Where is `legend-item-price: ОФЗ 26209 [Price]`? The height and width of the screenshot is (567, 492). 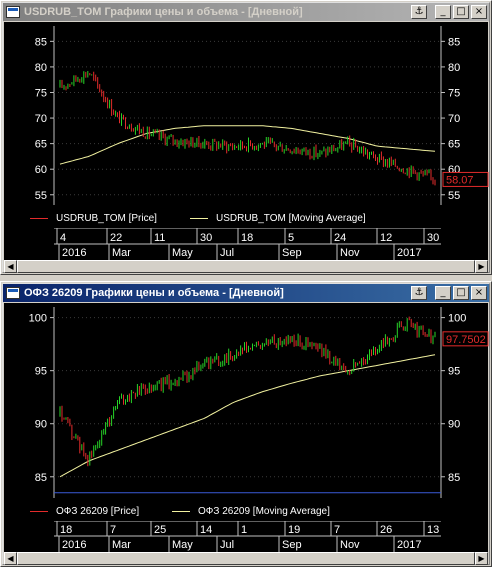 legend-item-price: ОФЗ 26209 [Price] is located at coordinates (84, 511).